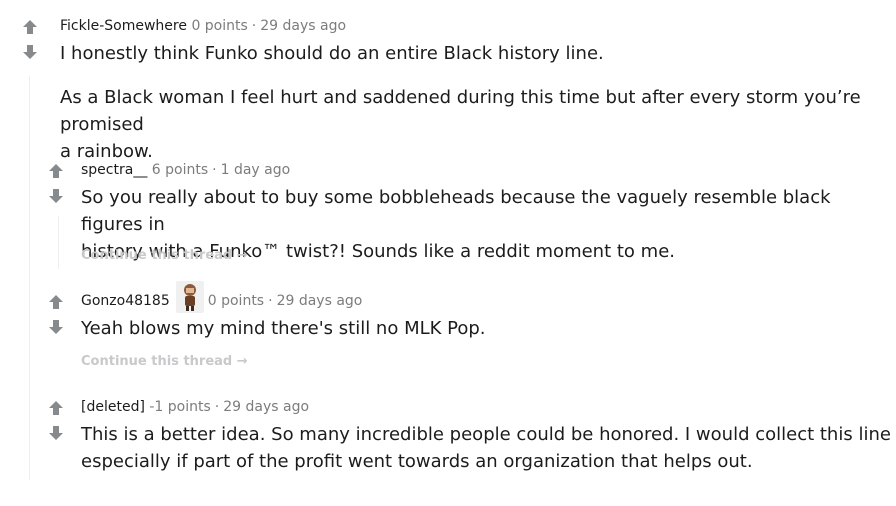 Image resolution: width=896 pixels, height=506 pixels. I want to click on comment-author: [deleted], so click(113, 407).